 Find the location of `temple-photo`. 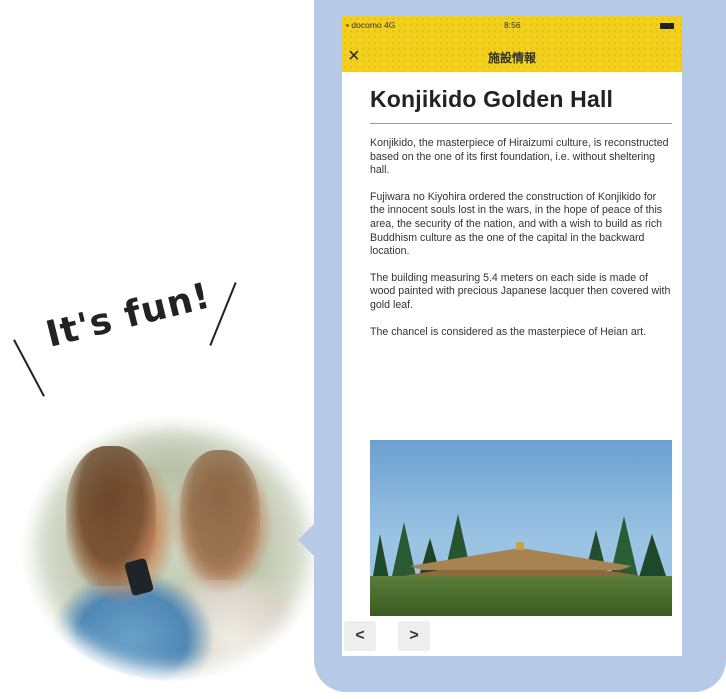

temple-photo is located at coordinates (521, 528).